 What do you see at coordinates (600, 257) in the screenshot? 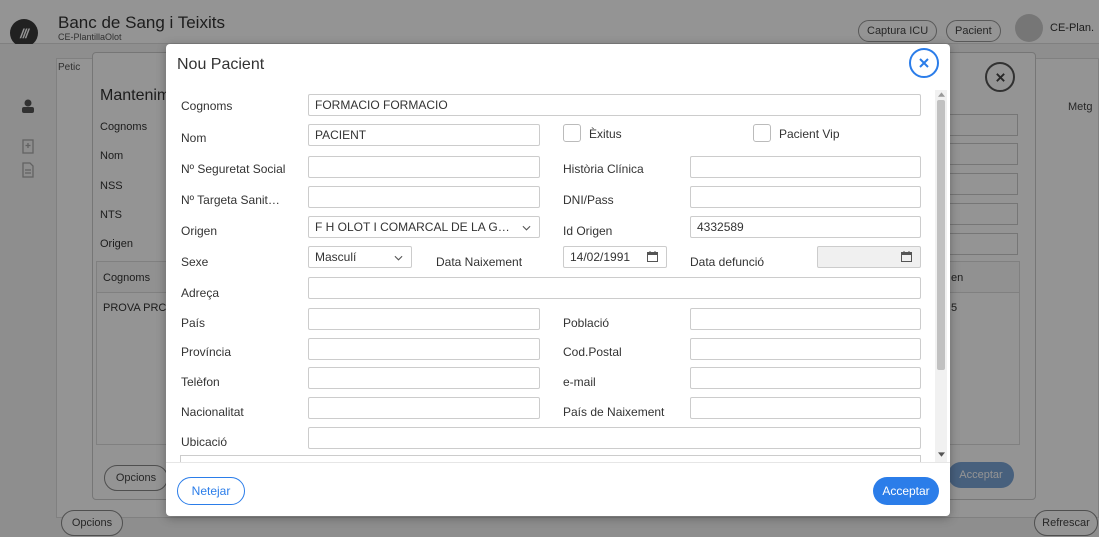
I see `data-naixement-value: 14/02/1991` at bounding box center [600, 257].